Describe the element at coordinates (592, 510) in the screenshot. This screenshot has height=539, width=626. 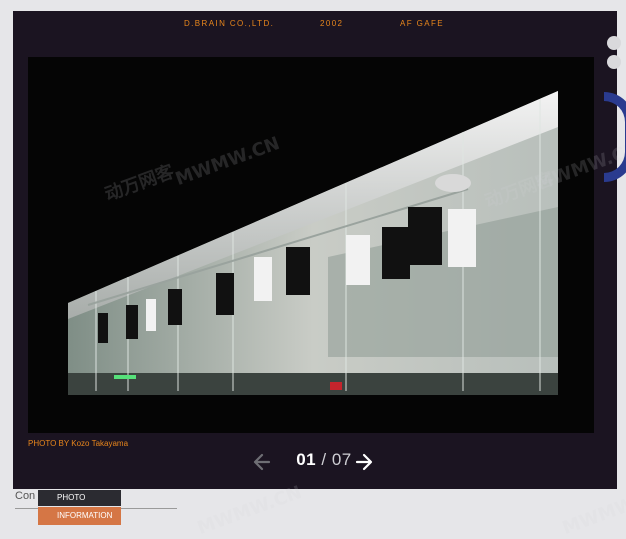
I see `watermark-bottom-right: MWMW.CN` at that location.